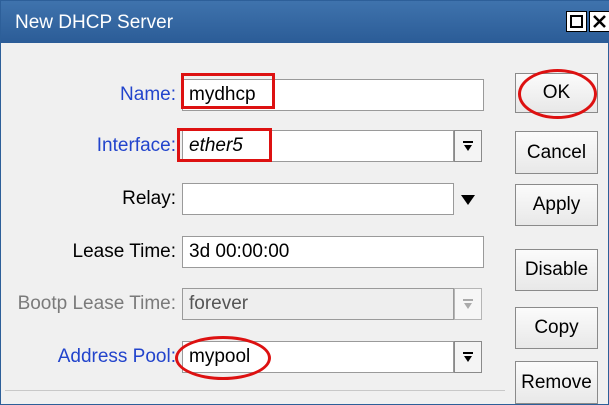  I want to click on lease-time-label: Lease Time:, so click(124, 251).